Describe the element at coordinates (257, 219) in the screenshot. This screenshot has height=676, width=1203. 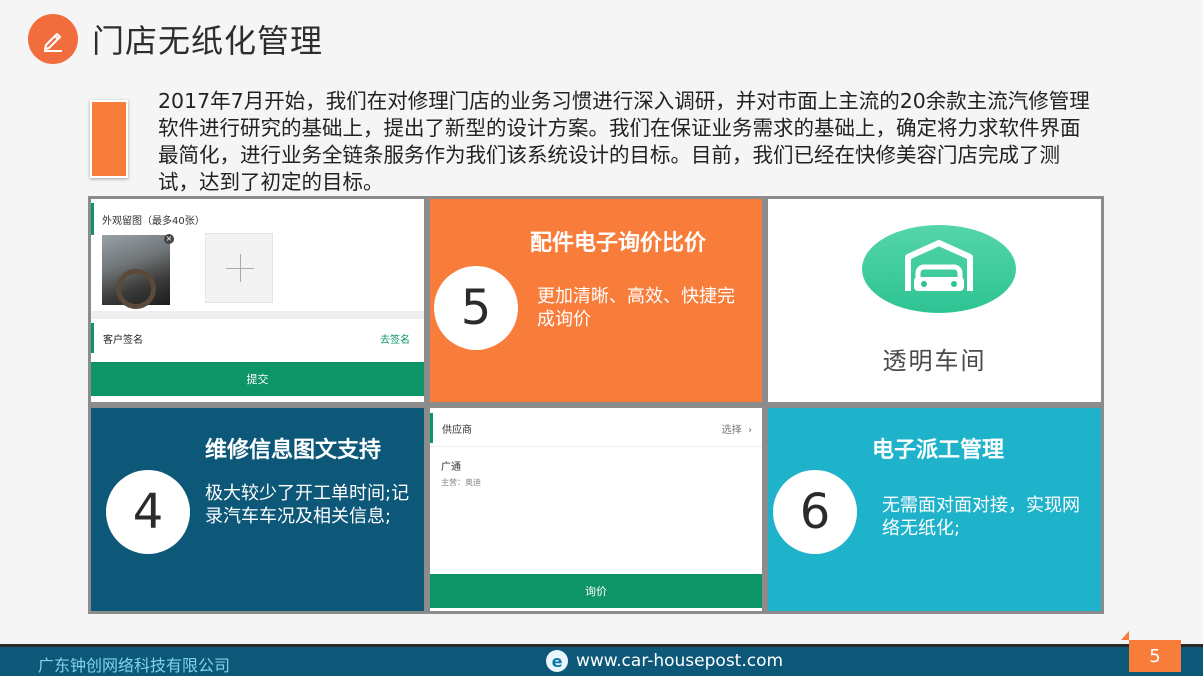
I see `photo-section-header: 外观留图（最多40张）` at that location.